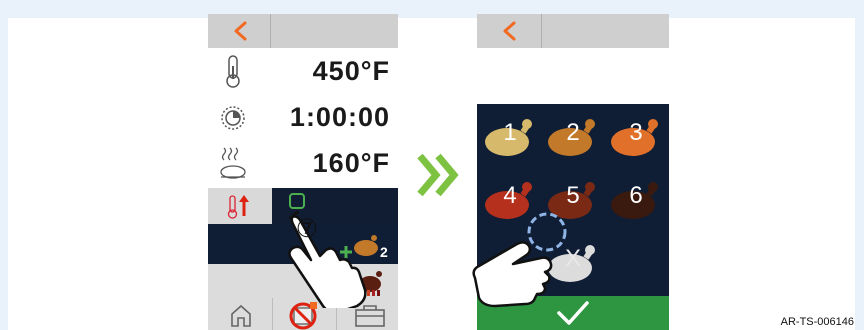  Describe the element at coordinates (636, 132) in the screenshot. I see `doneness-label: 3` at that location.